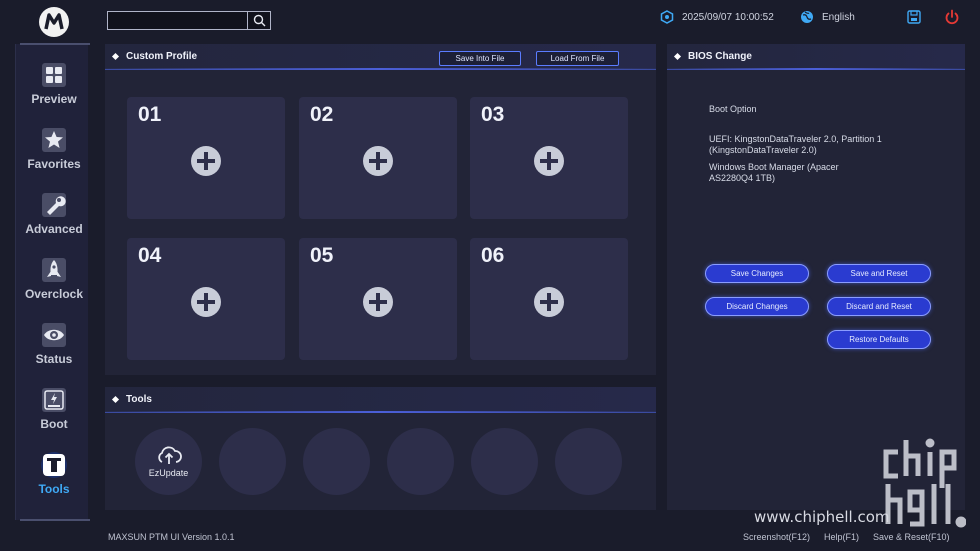 This screenshot has height=551, width=980. I want to click on search-icon, so click(259, 20).